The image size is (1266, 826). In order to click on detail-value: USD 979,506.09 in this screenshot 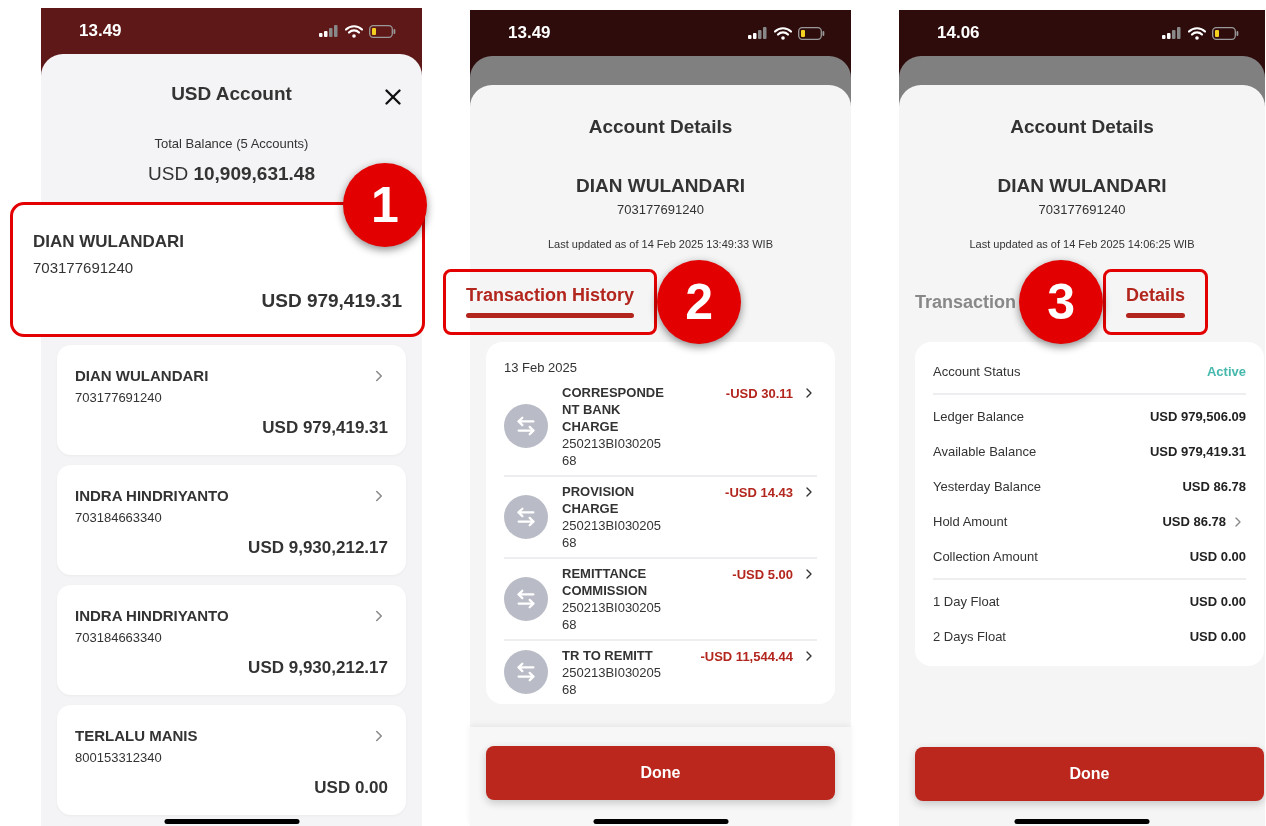, I will do `click(1197, 416)`.